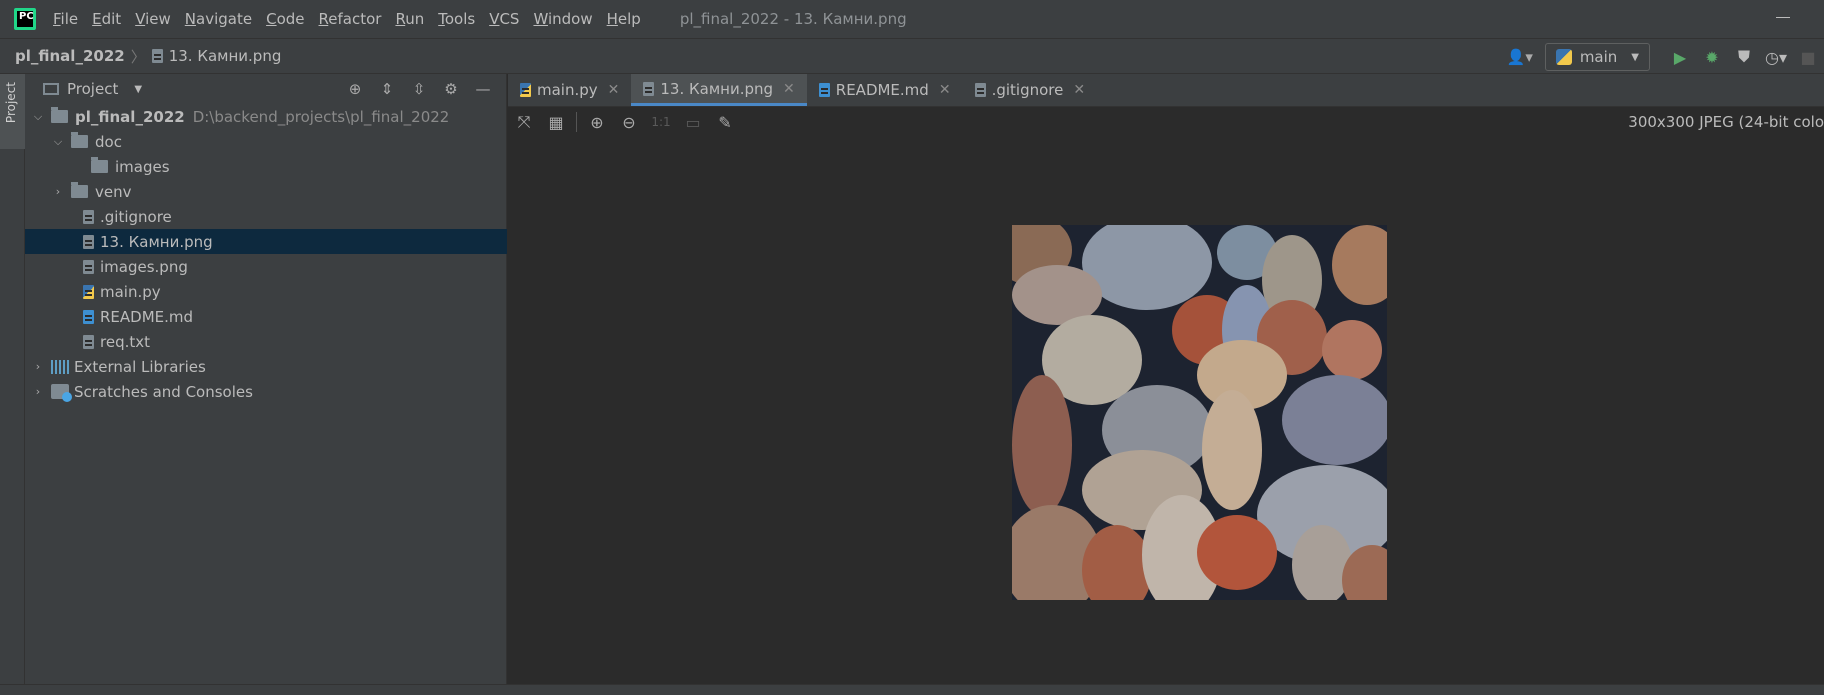 This screenshot has width=1824, height=695. What do you see at coordinates (266, 166) in the screenshot?
I see `tree-row-images-folder: images` at bounding box center [266, 166].